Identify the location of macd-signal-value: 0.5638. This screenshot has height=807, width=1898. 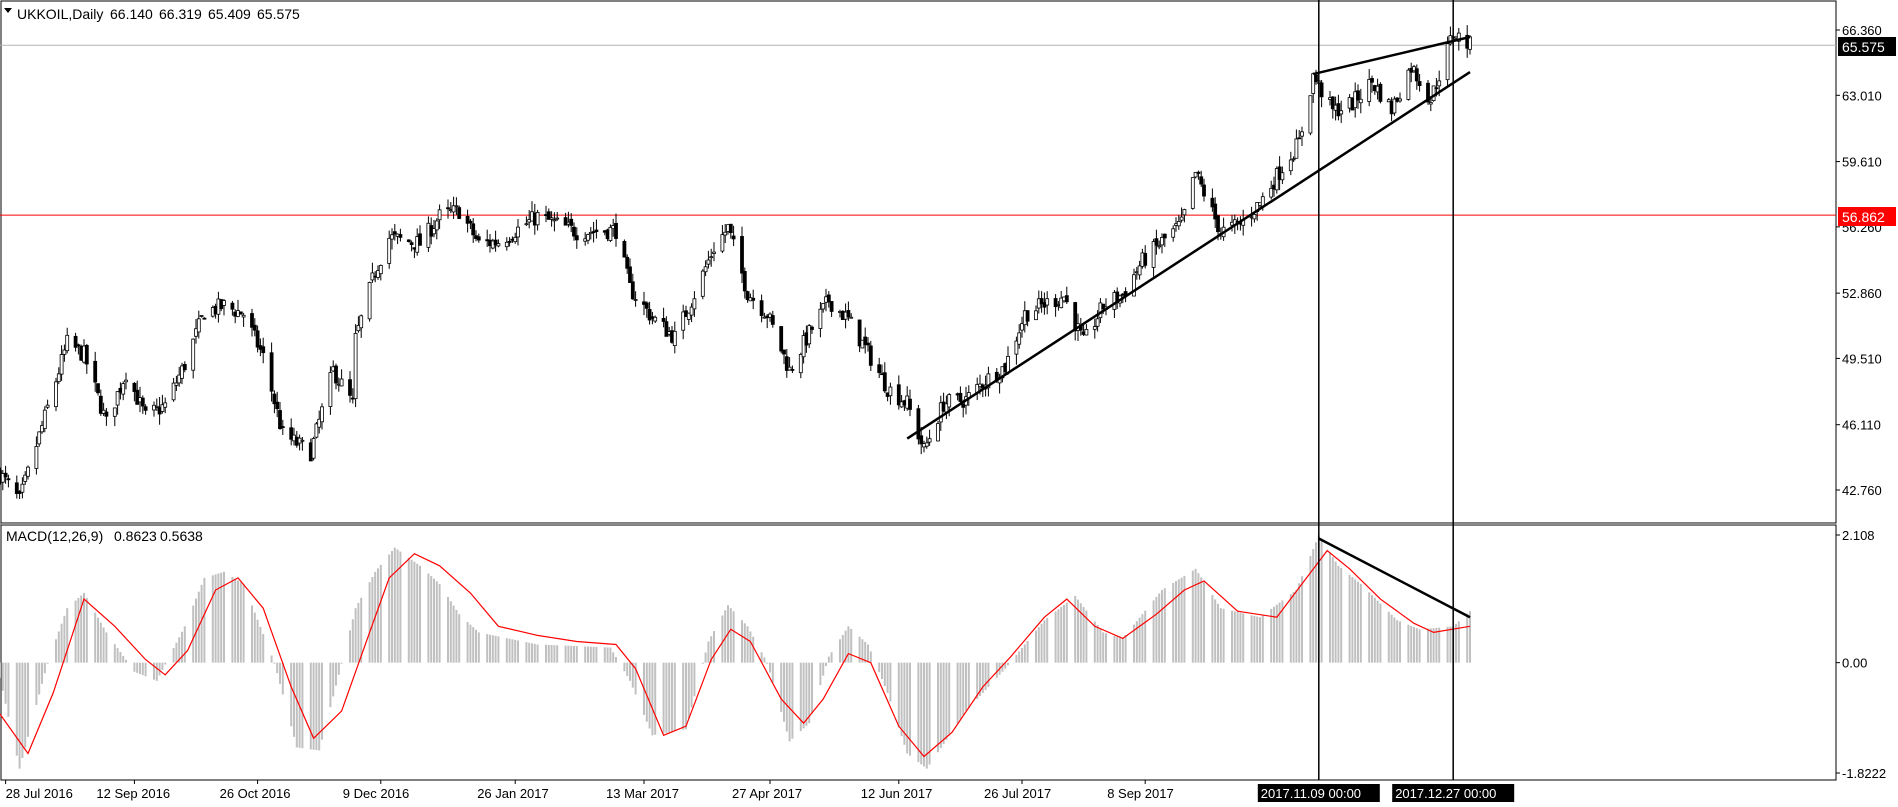
(181, 536).